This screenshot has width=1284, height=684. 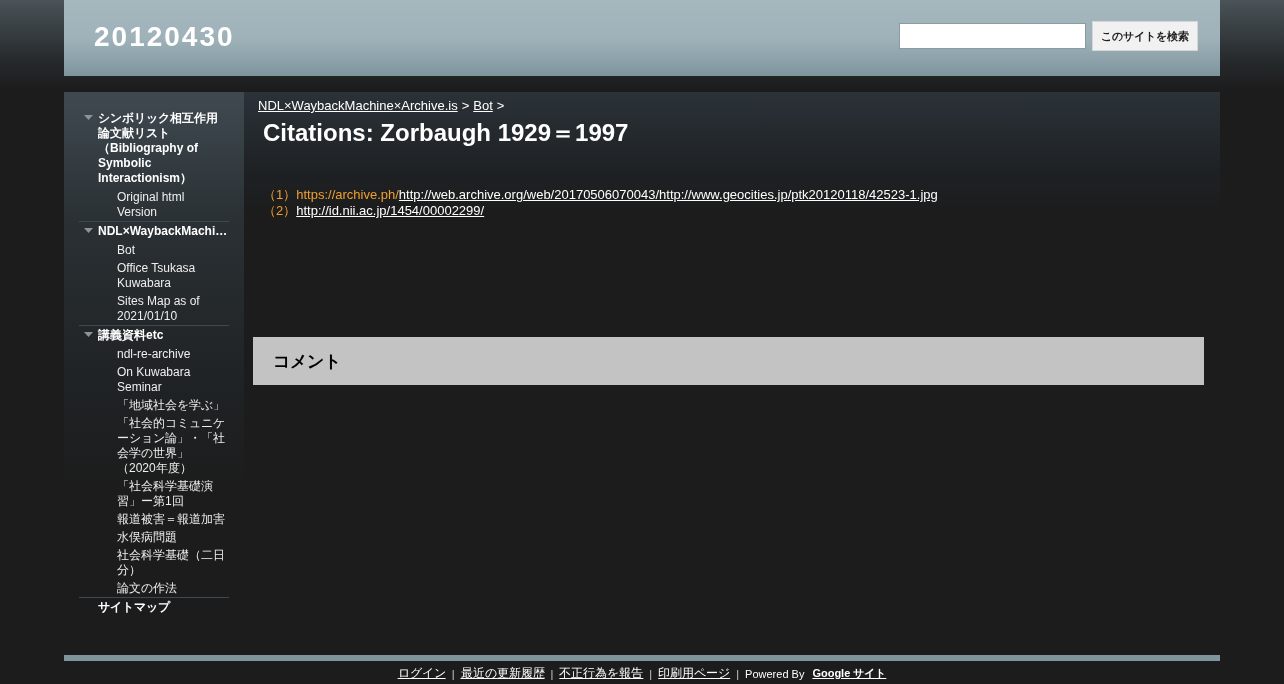 I want to click on footer-link: 不正行為を報告, so click(x=601, y=673).